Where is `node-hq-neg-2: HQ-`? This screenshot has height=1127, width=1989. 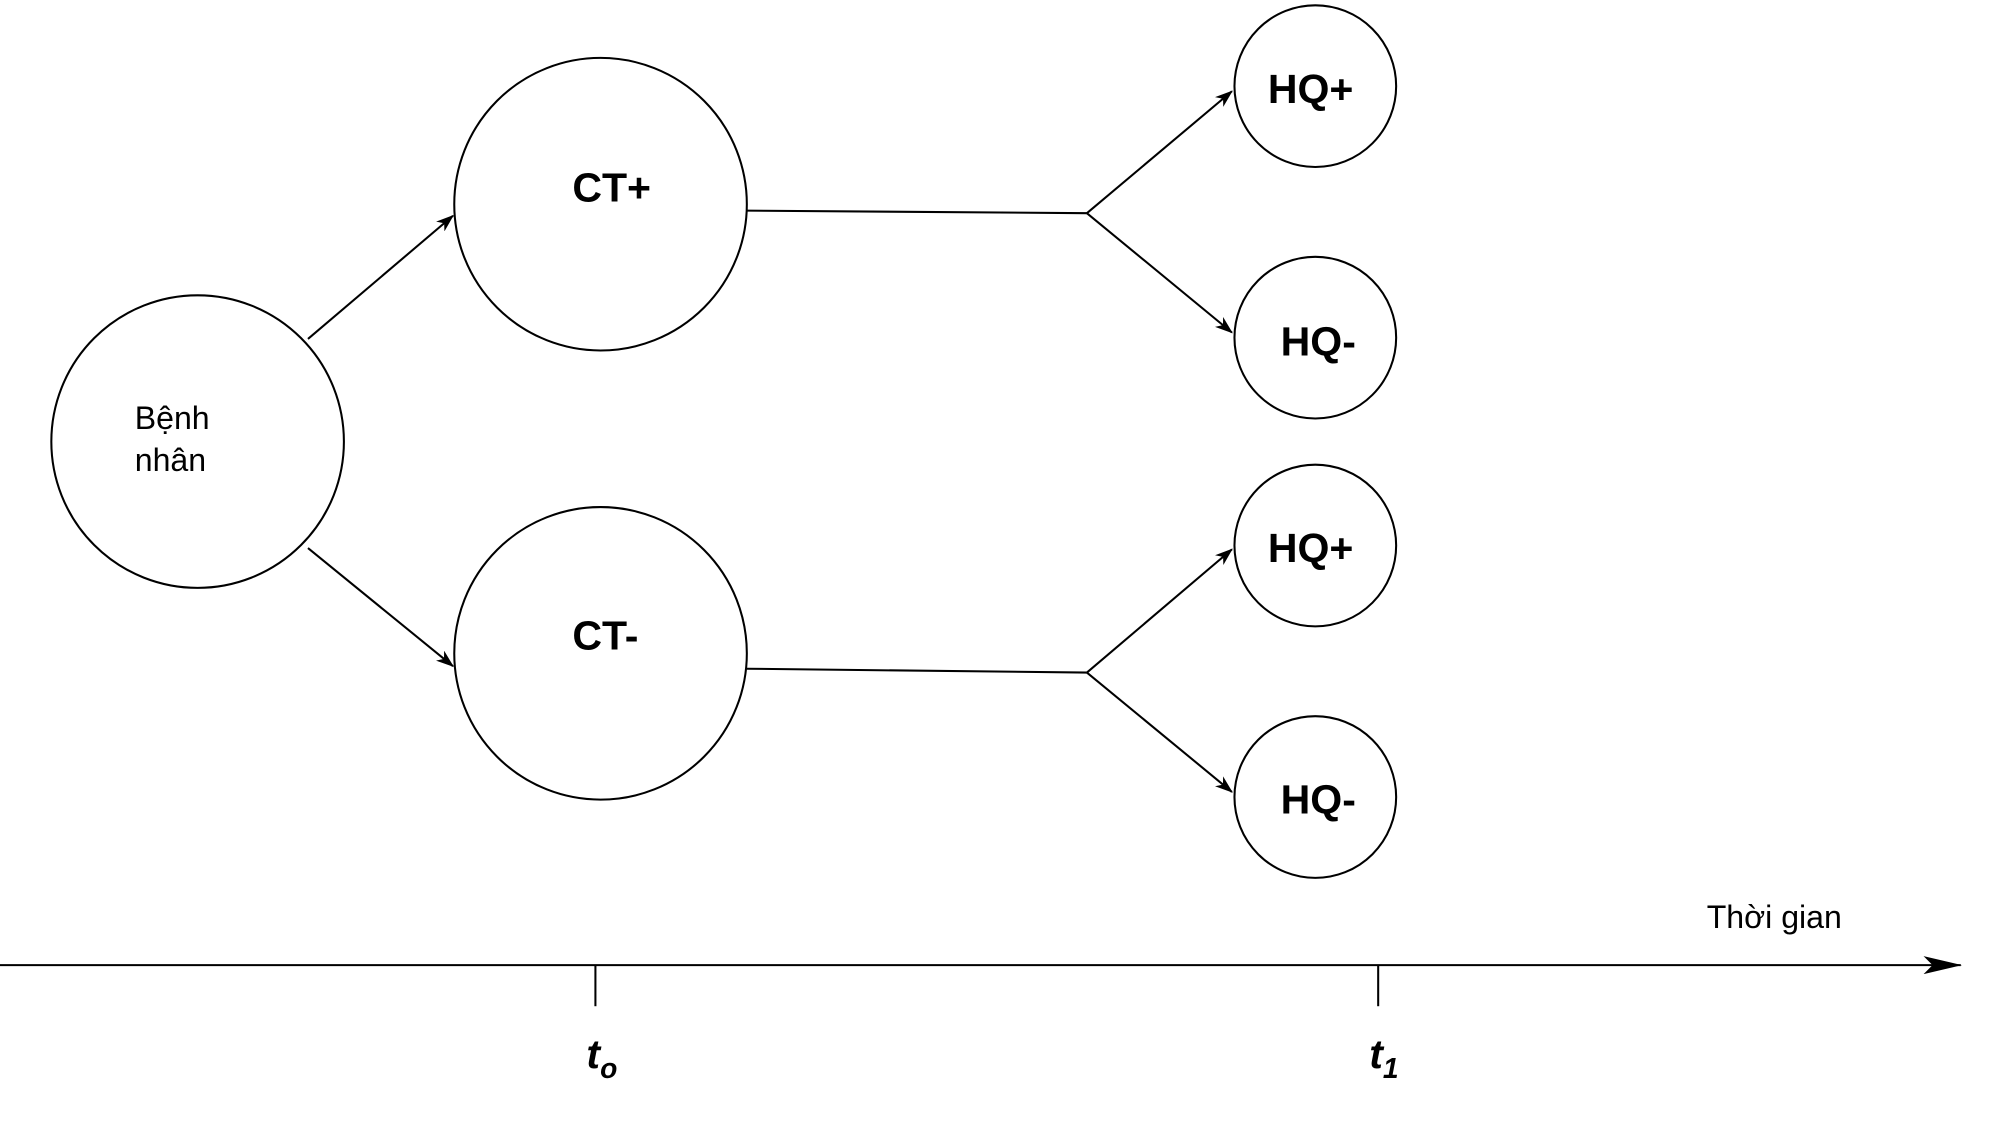
node-hq-neg-2: HQ- is located at coordinates (1315, 797).